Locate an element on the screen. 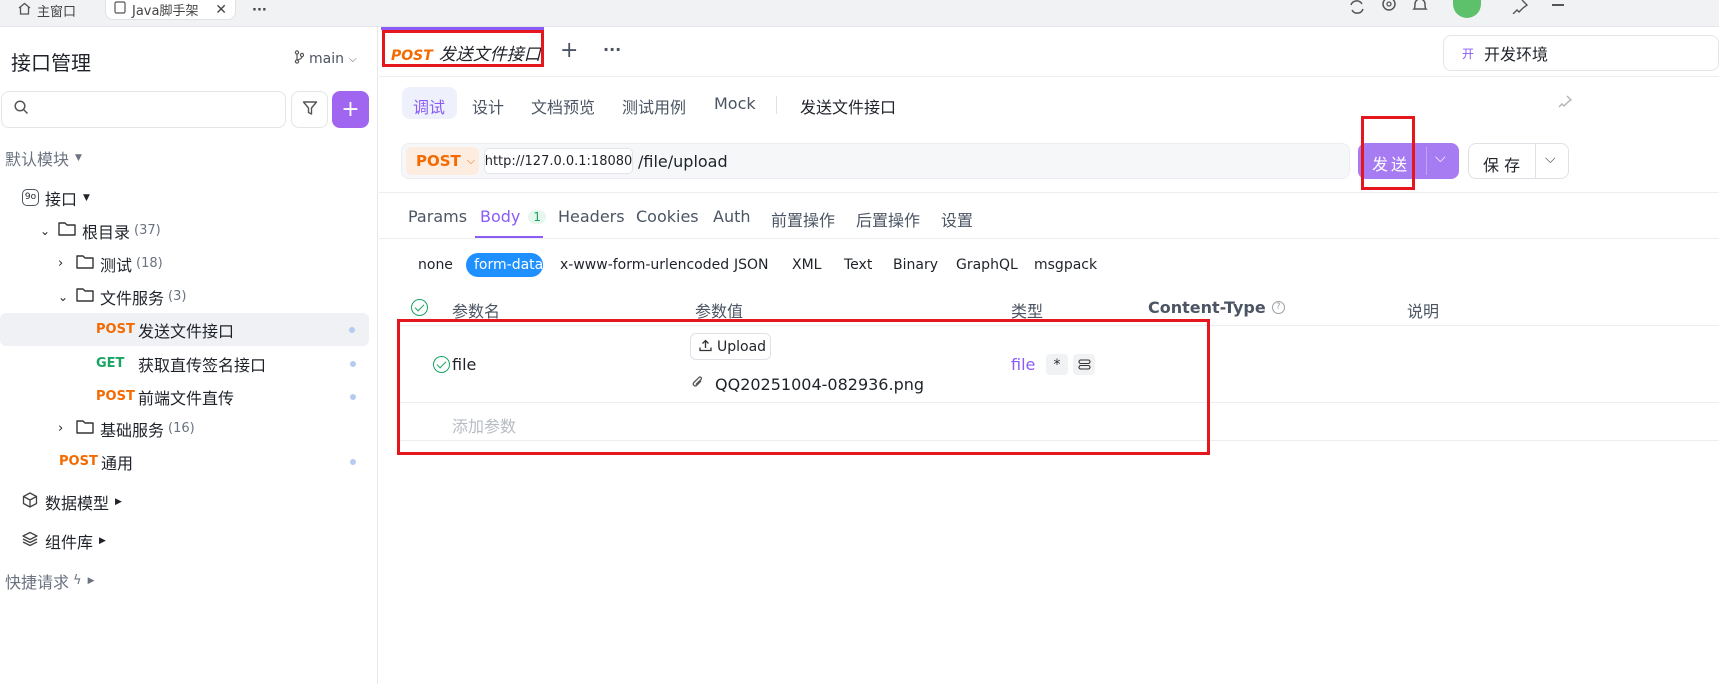  method-badge: POST is located at coordinates (115, 329).